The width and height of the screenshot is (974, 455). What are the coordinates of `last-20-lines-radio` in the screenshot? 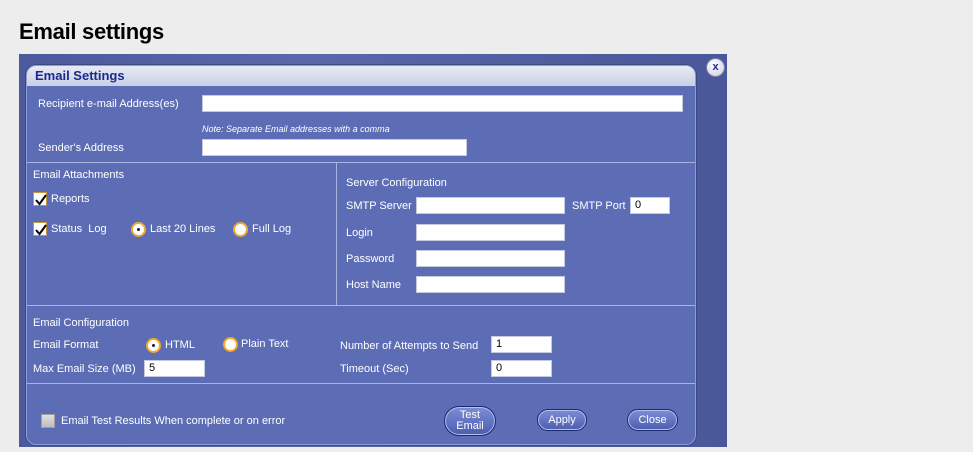 It's located at (138, 229).